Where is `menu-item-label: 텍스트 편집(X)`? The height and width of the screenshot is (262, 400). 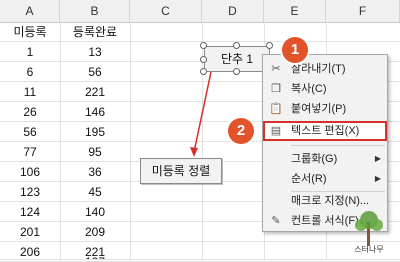 menu-item-label: 텍스트 편집(X) is located at coordinates (325, 131).